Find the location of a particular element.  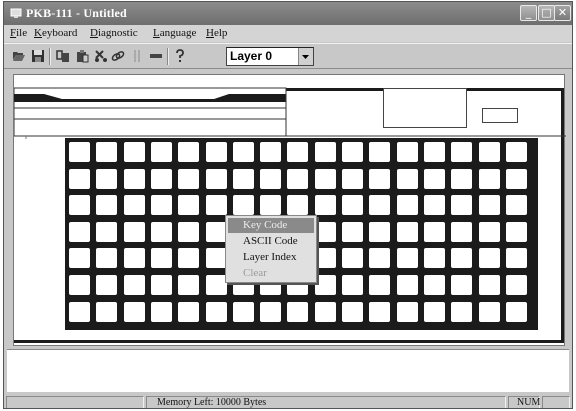

paste-layer-icon is located at coordinates (82, 56).